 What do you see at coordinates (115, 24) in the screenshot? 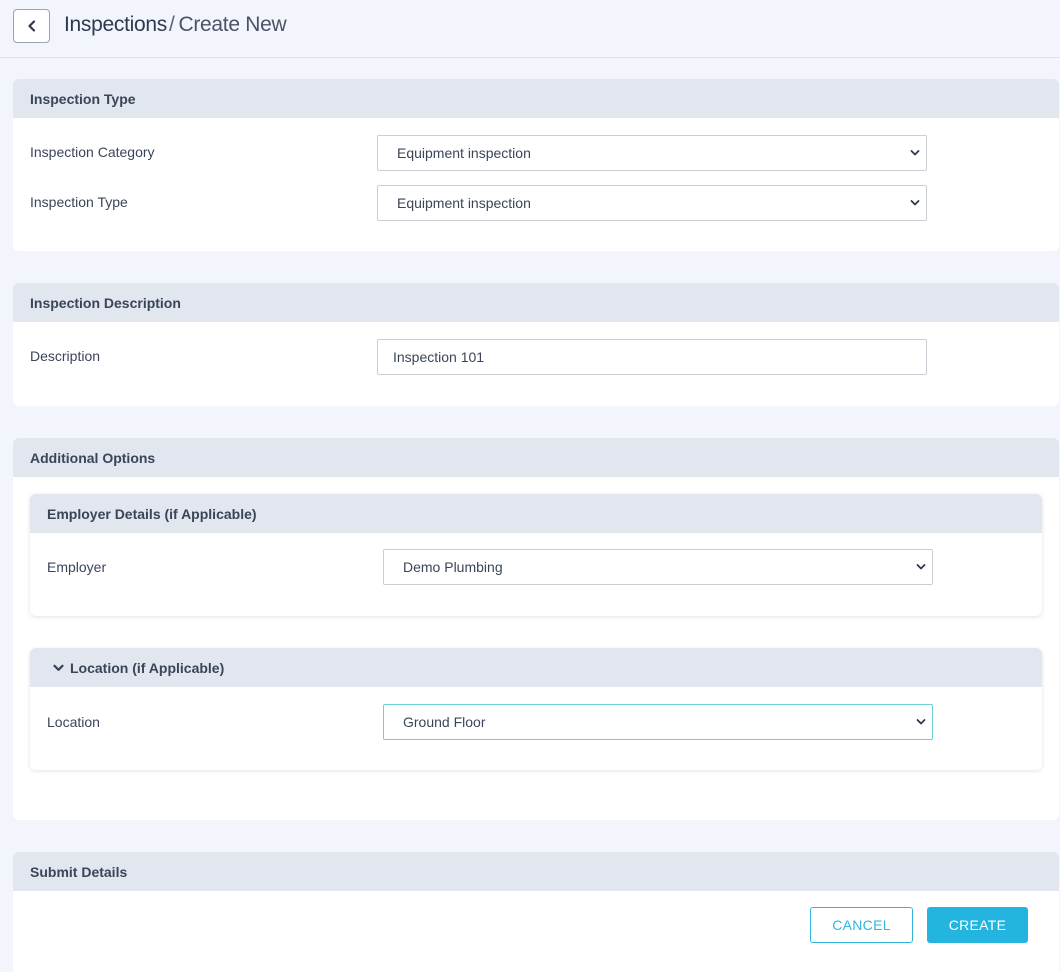
I see `breadcrumb-inspections: Inspections` at bounding box center [115, 24].